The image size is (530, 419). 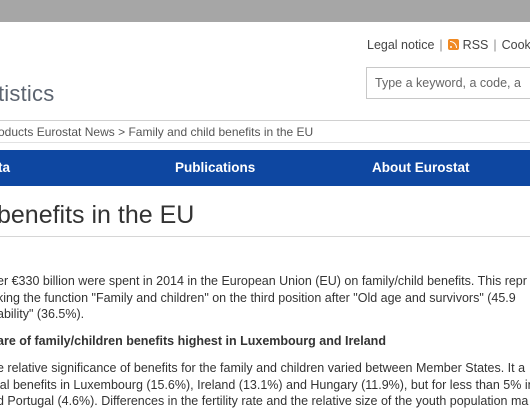 I want to click on breadcrumb-item-eurostat-news: Eurostat News, so click(x=76, y=132).